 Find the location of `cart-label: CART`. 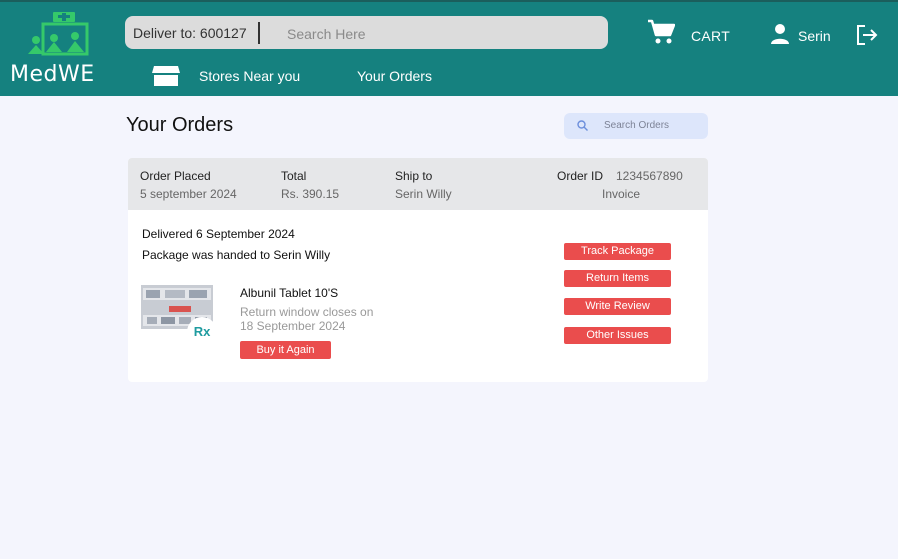

cart-label: CART is located at coordinates (710, 36).